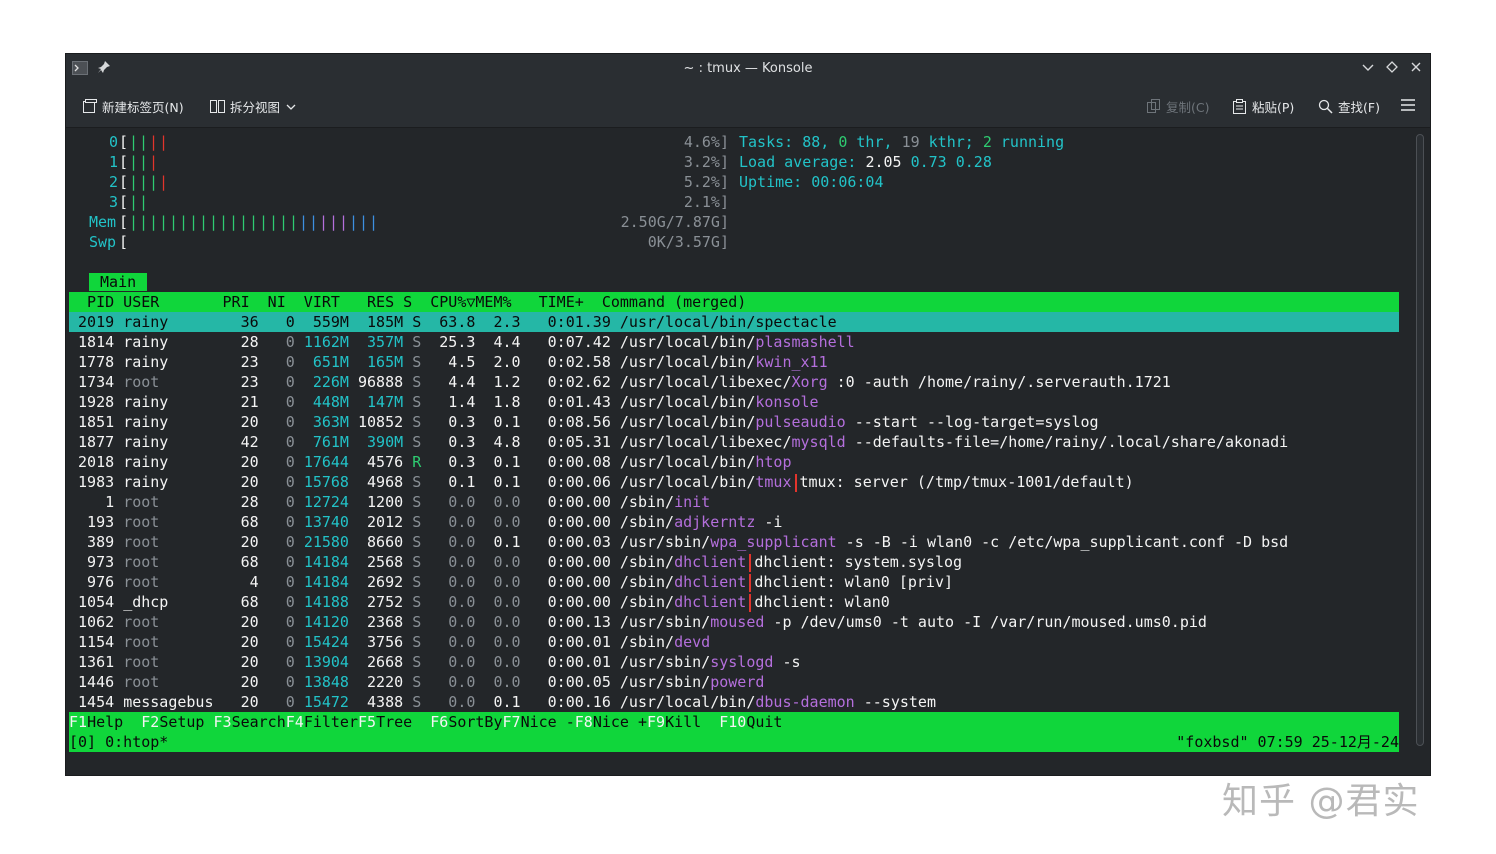 Image resolution: width=1496 pixels, height=854 pixels. What do you see at coordinates (1349, 106) in the screenshot?
I see `find-button: 查找(F)` at bounding box center [1349, 106].